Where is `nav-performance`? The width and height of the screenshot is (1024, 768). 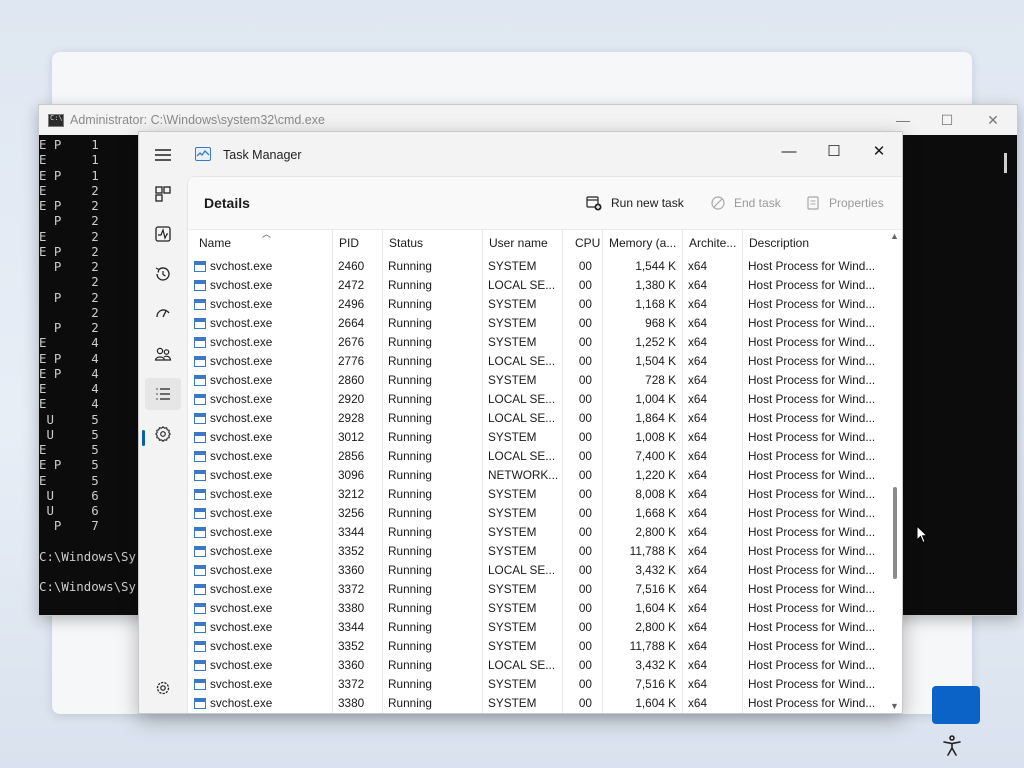 nav-performance is located at coordinates (163, 234).